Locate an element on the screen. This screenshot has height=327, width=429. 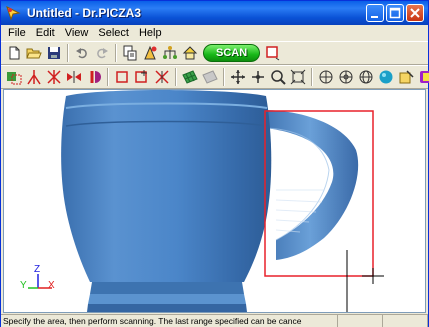
app-icon is located at coordinates (13, 13).